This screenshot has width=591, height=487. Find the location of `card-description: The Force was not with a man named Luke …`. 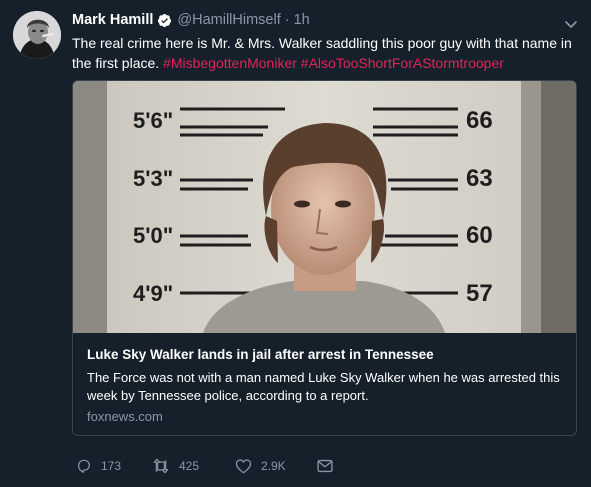

card-description: The Force was not with a man named Luke … is located at coordinates (323, 386).